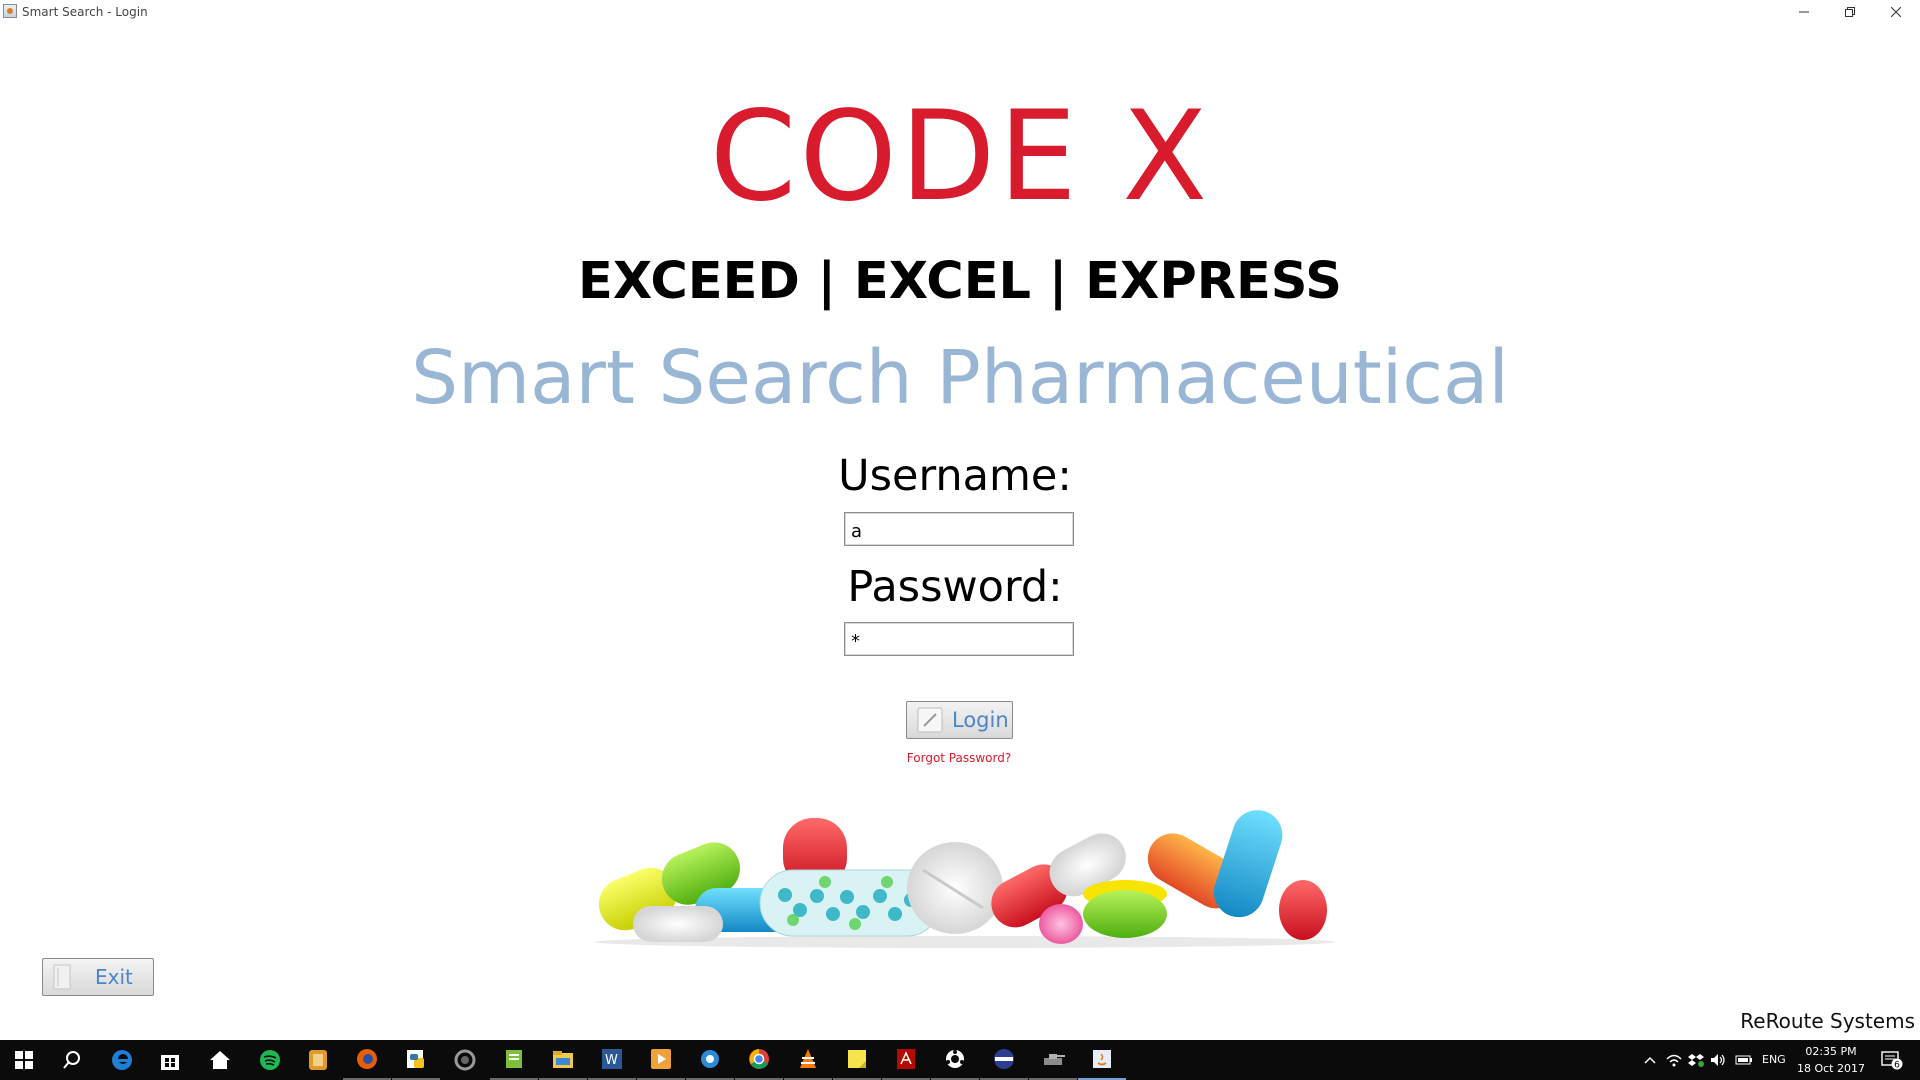 This screenshot has width=1920, height=1080. I want to click on close-button, so click(1896, 12).